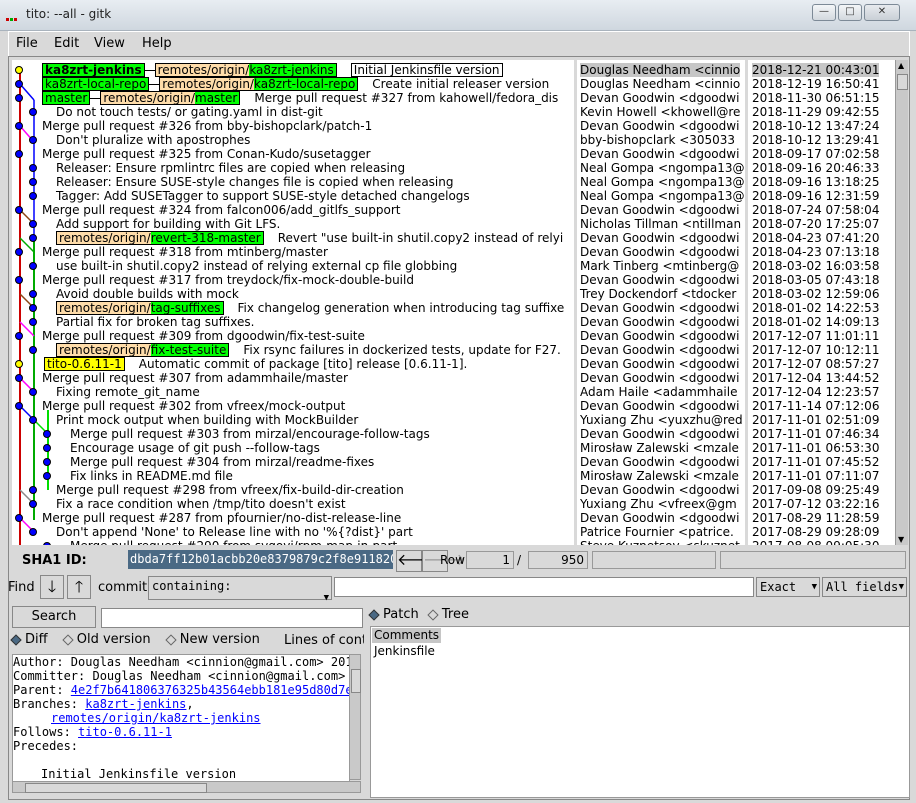 The image size is (916, 803). I want to click on commit-date: 2017-08-29 11:28:59, so click(815, 518).